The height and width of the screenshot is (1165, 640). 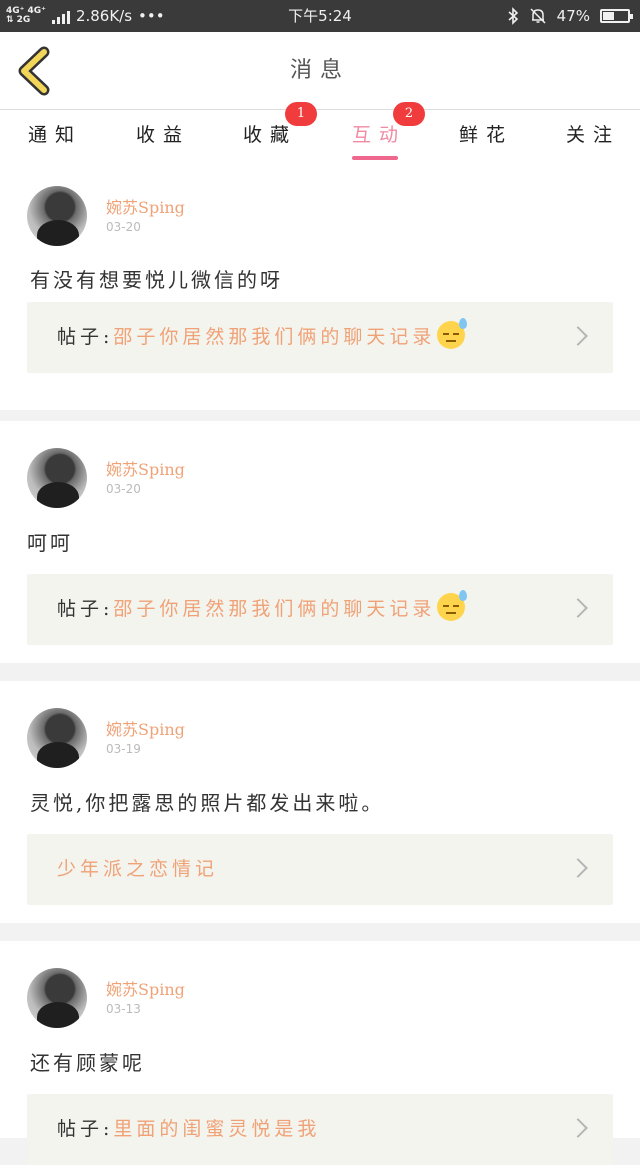 What do you see at coordinates (538, 16) in the screenshot?
I see `bell-off-icon` at bounding box center [538, 16].